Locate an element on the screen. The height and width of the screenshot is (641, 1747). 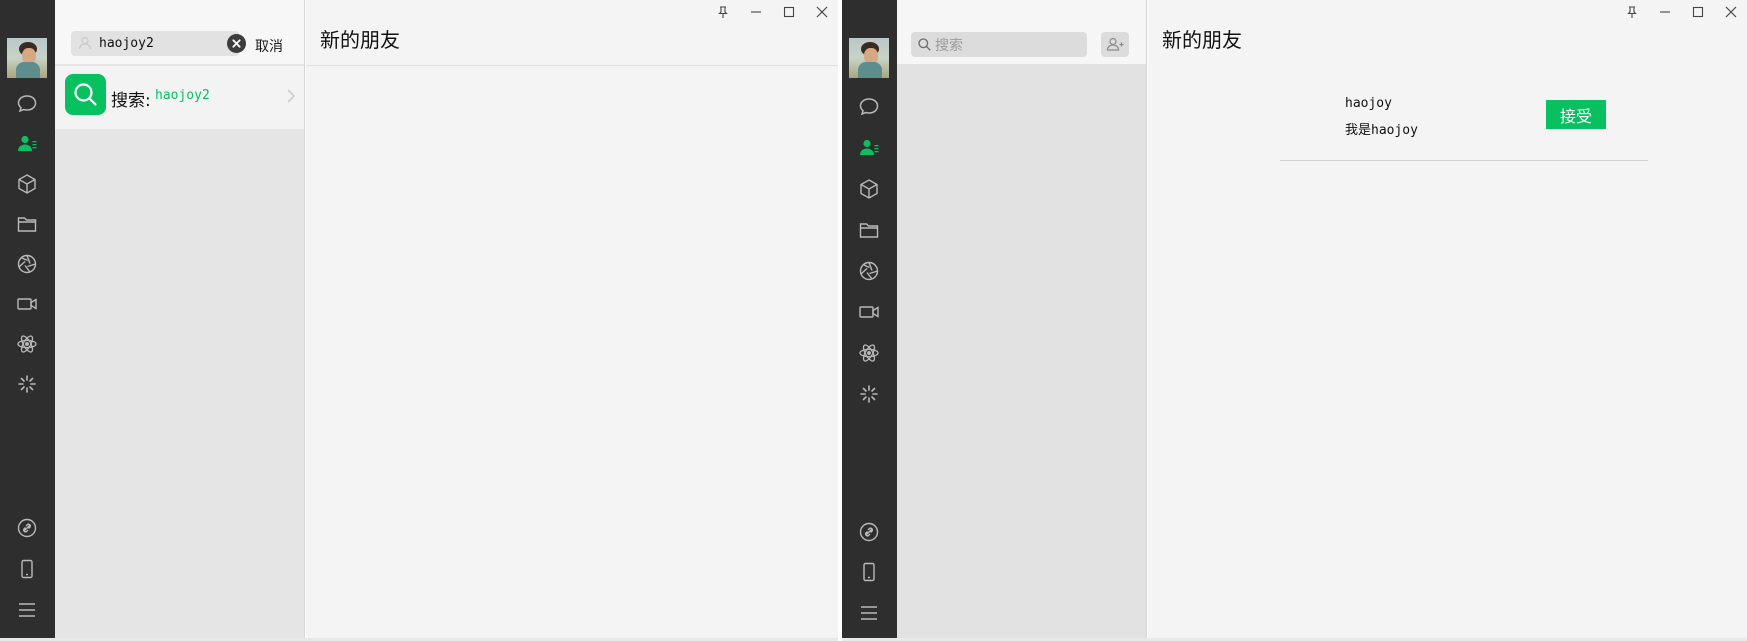
search-header is located at coordinates (1021, 32).